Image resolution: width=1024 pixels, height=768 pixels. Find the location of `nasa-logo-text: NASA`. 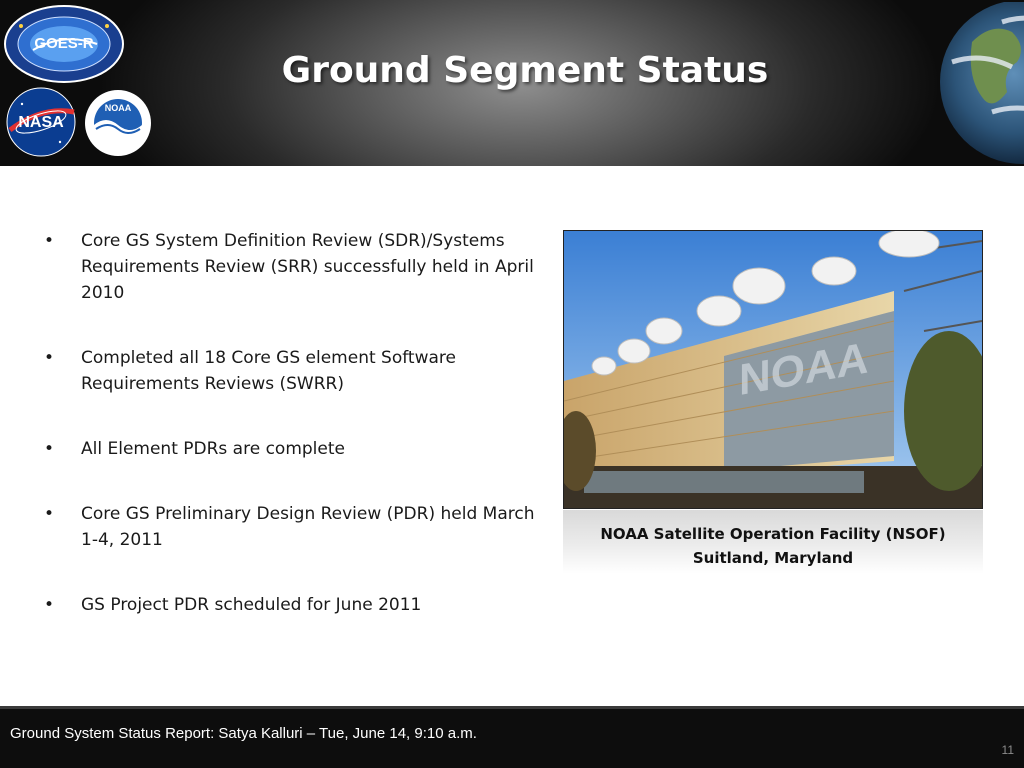

nasa-logo-text: NASA is located at coordinates (41, 122).